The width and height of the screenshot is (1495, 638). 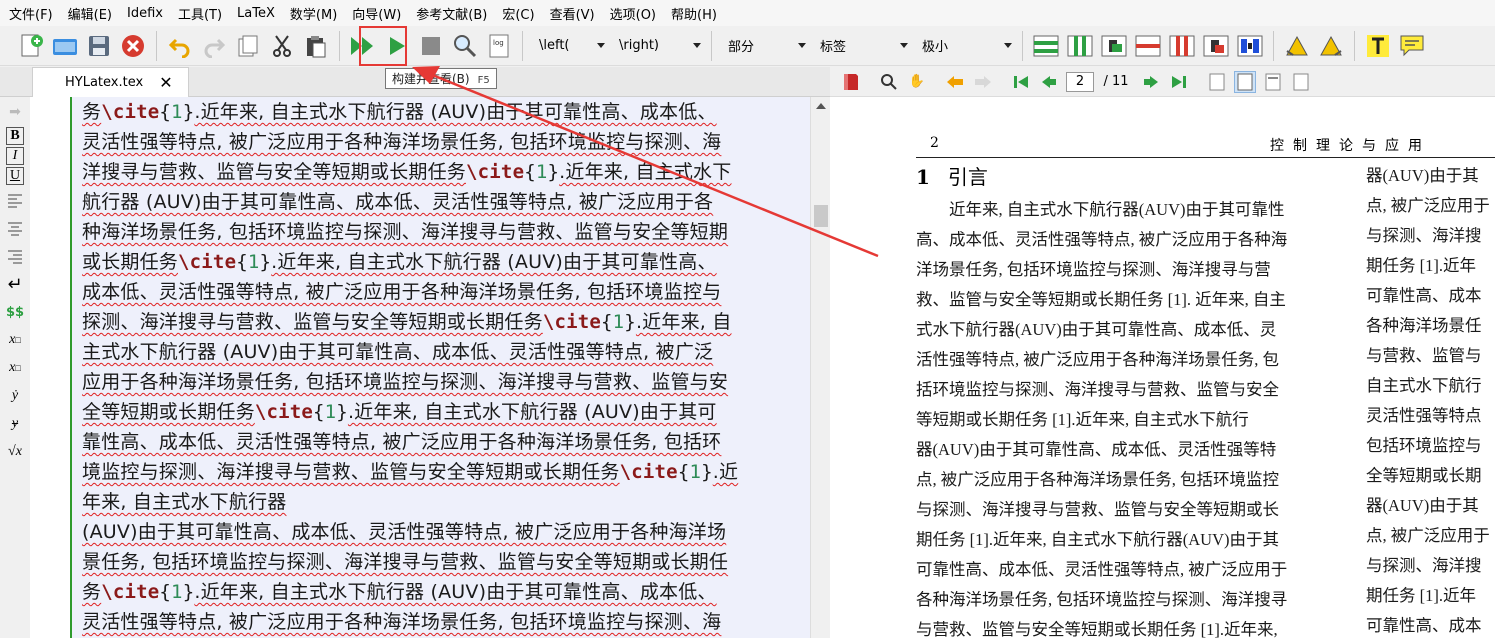 What do you see at coordinates (1216, 46) in the screenshot?
I see `remove-cell-icon` at bounding box center [1216, 46].